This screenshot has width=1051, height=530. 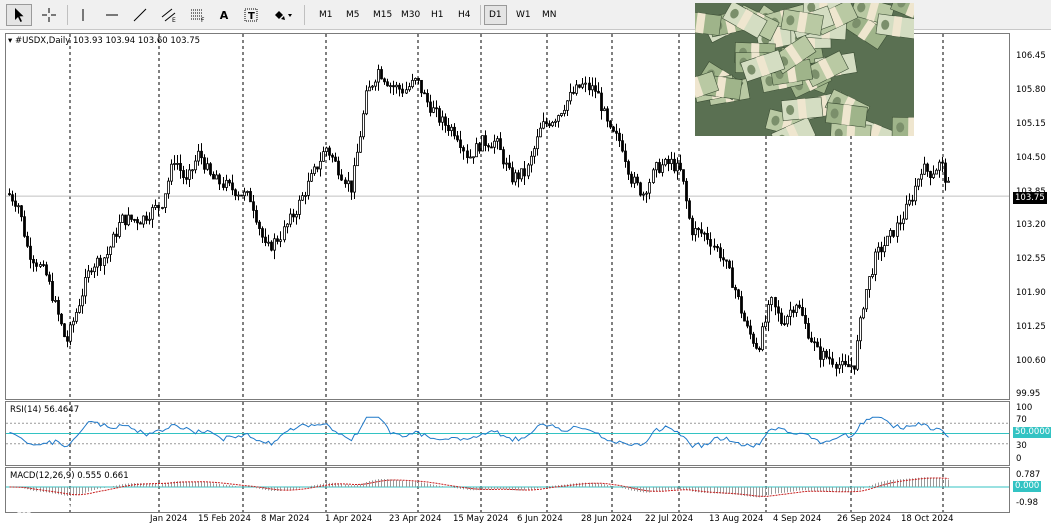 What do you see at coordinates (224, 15) in the screenshot?
I see `text-tool-icon: A` at bounding box center [224, 15].